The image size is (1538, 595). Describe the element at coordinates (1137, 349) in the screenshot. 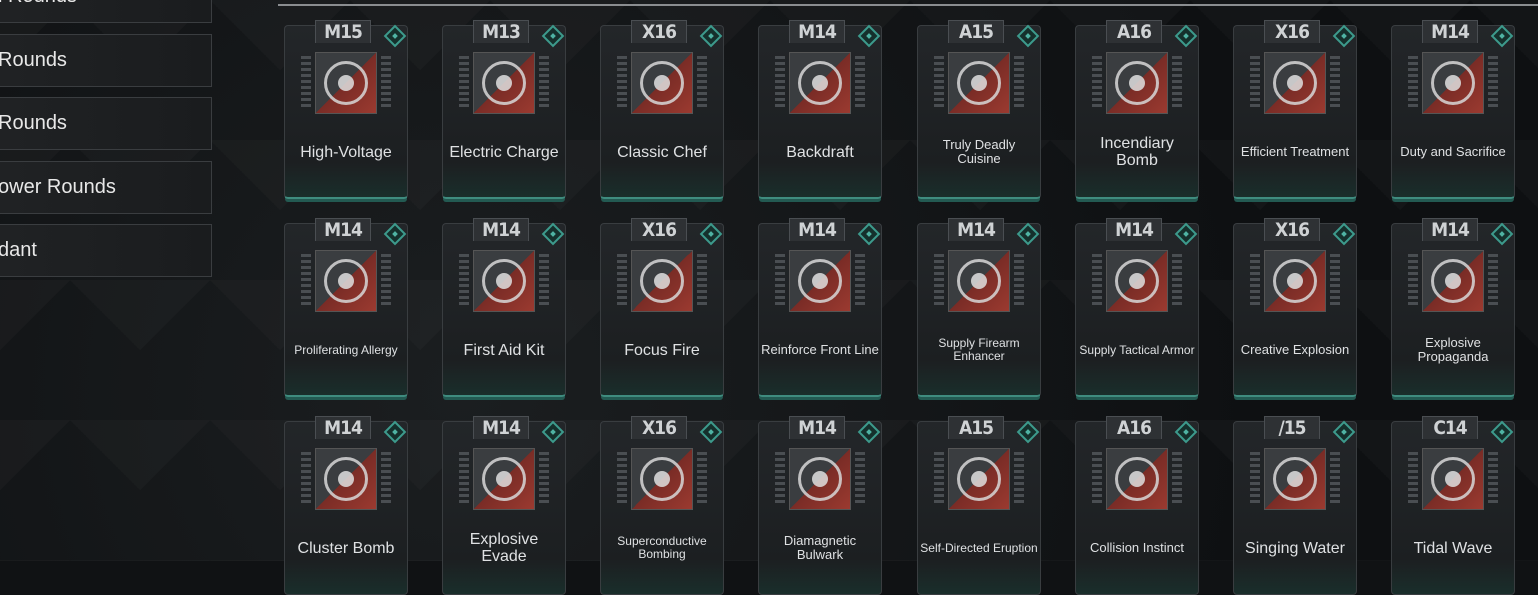

I see `module-name: Supply Tactical Armor` at that location.